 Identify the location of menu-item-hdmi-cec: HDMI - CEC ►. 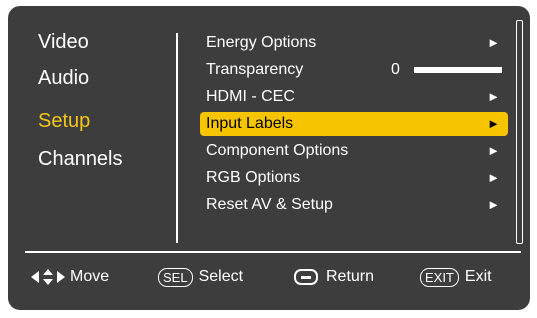
(354, 97).